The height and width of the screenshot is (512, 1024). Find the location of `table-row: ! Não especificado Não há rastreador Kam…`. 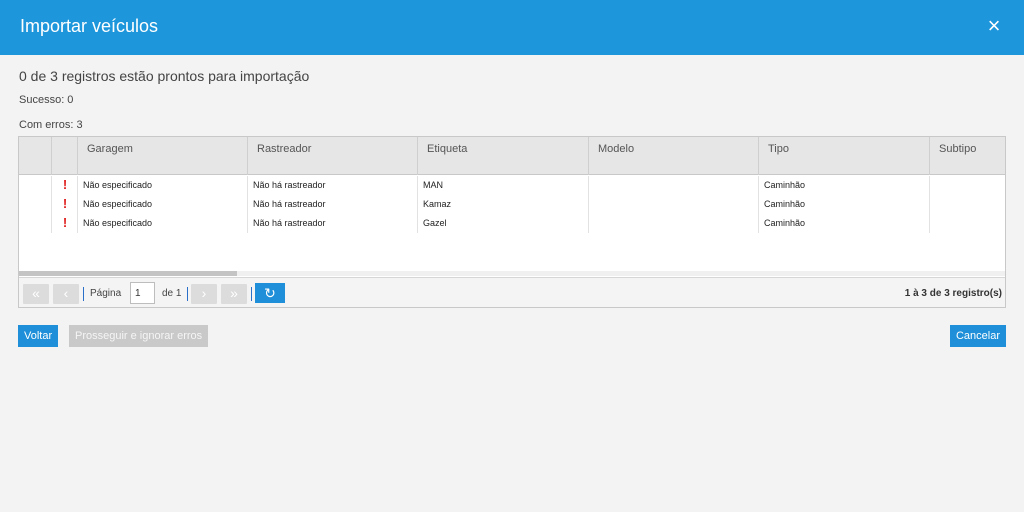

table-row: ! Não especificado Não há rastreador Kam… is located at coordinates (512, 204).